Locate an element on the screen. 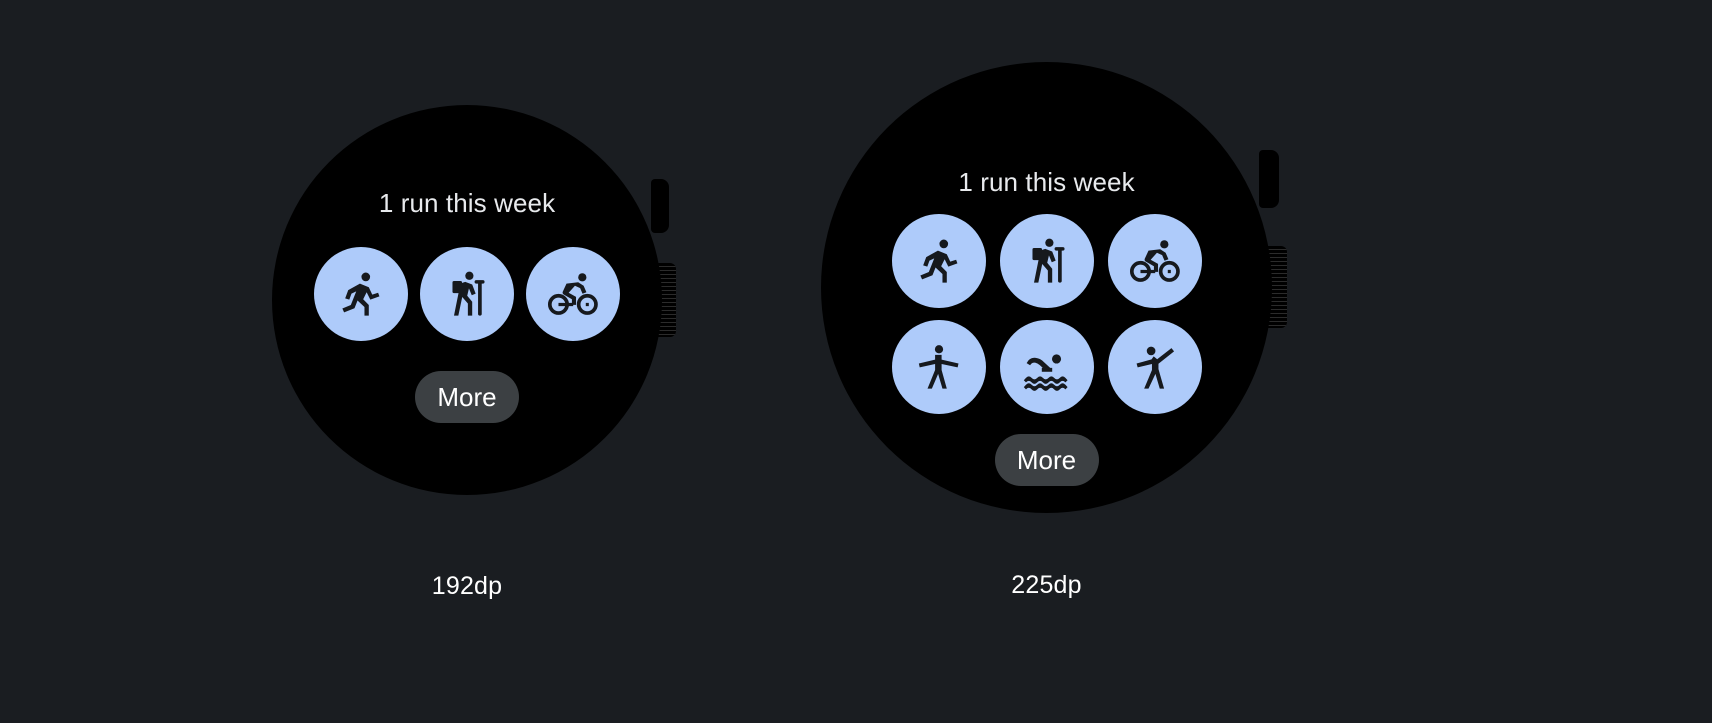 The width and height of the screenshot is (1712, 723). activity-chip-swim is located at coordinates (1046, 367).